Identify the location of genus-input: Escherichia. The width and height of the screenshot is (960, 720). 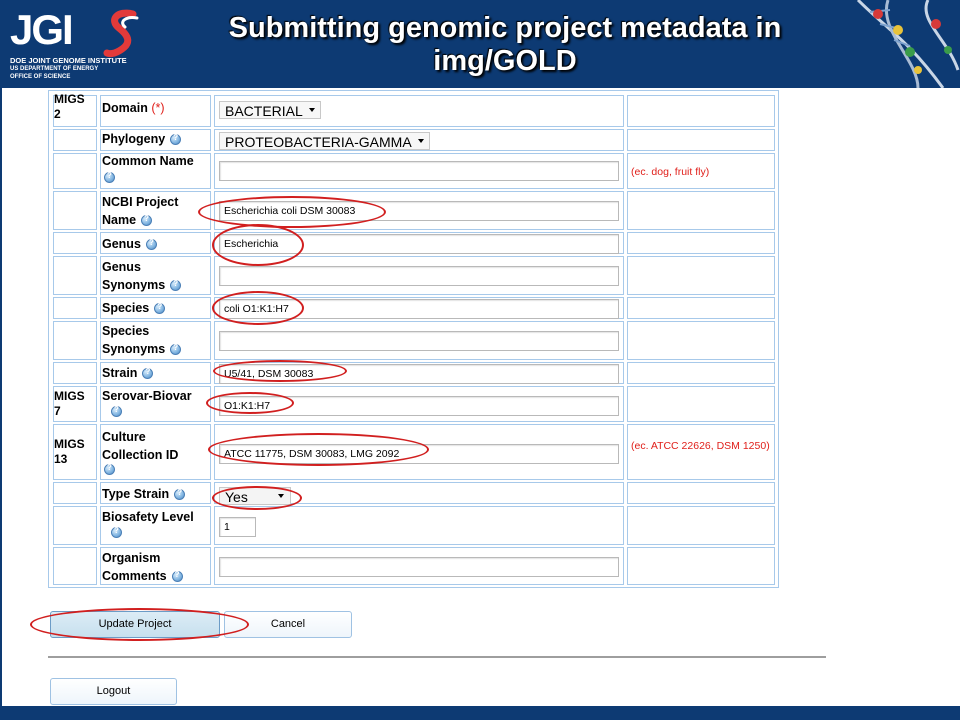
(419, 244).